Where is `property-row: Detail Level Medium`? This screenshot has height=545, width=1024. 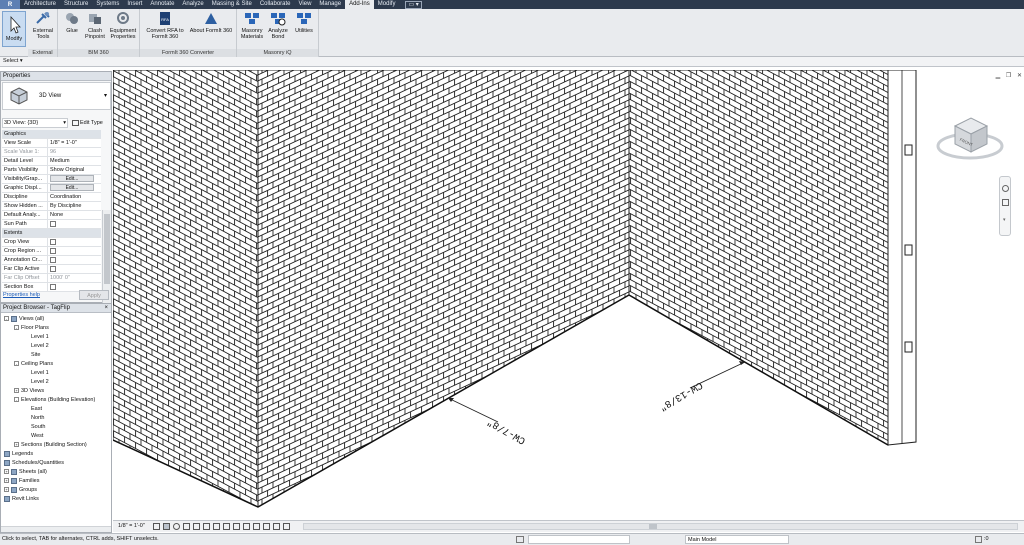
property-row: Detail Level Medium is located at coordinates (51, 161).